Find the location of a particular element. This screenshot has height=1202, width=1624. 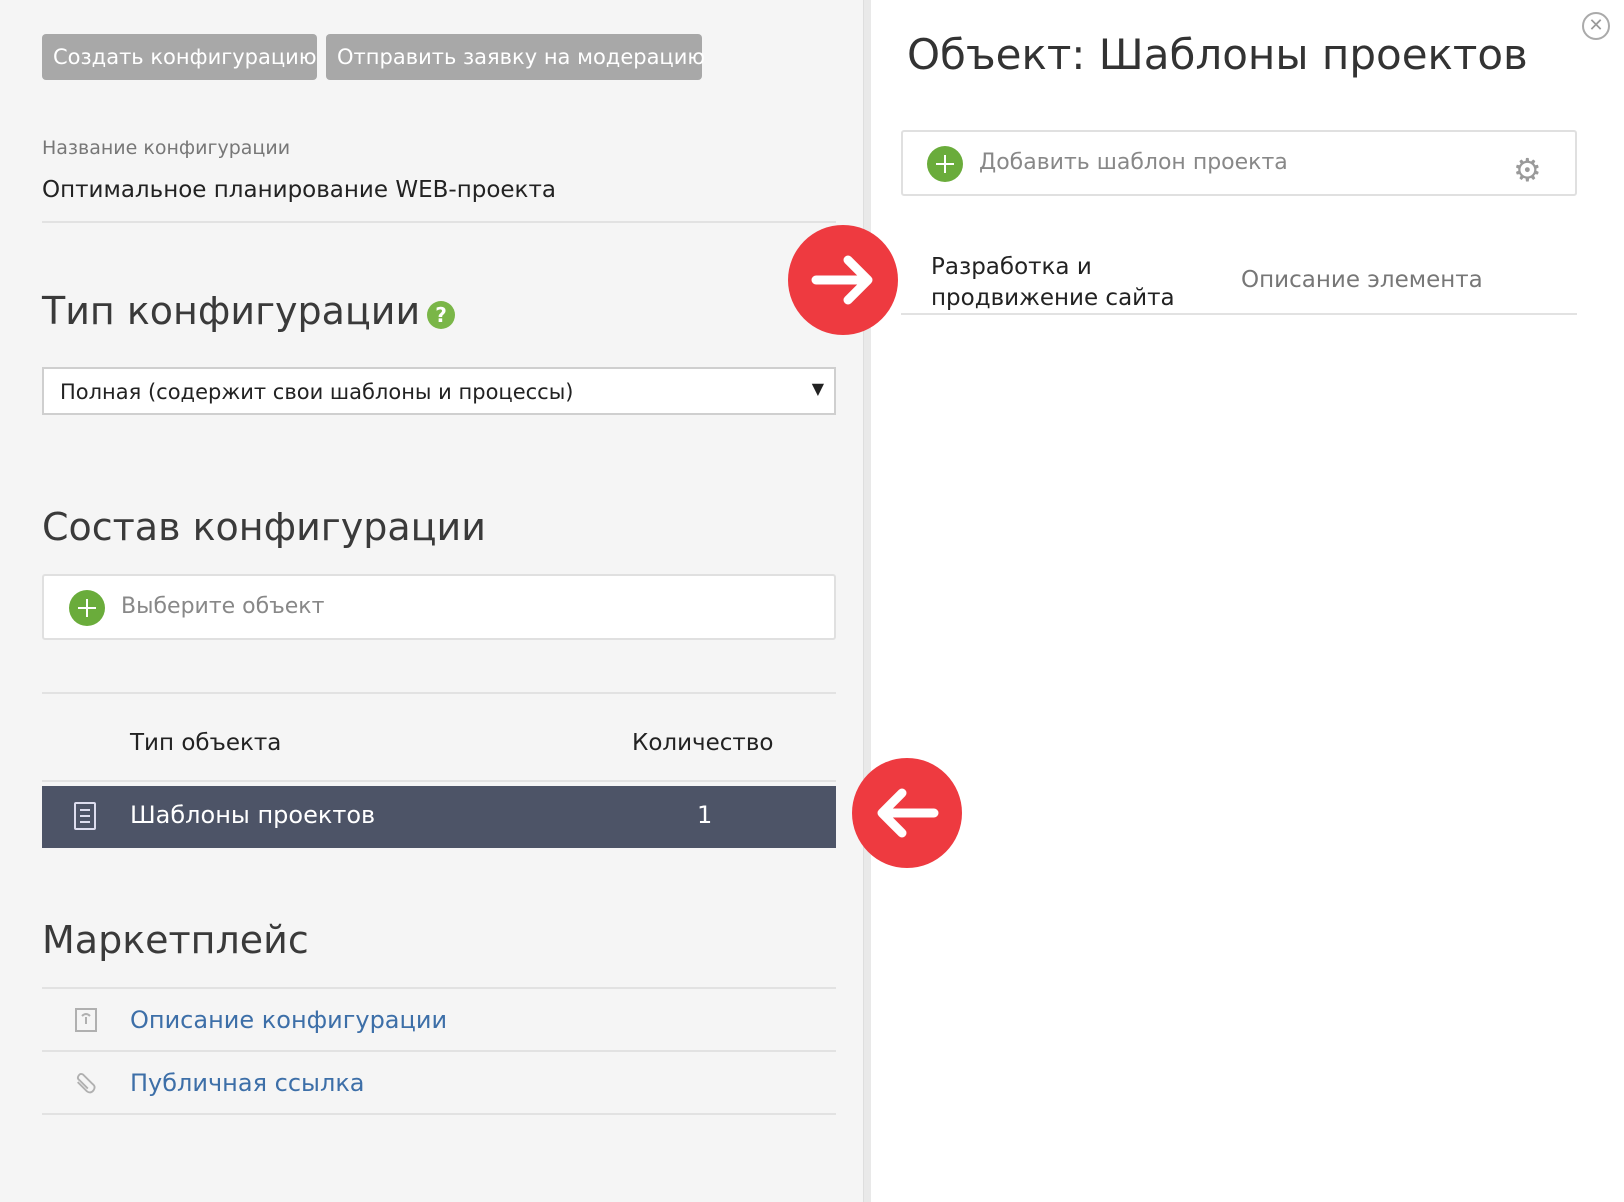

send-moderation-button: Отправить заявку на модерацию is located at coordinates (515, 57).